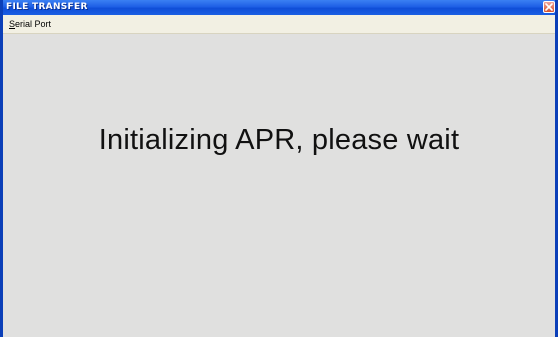  Describe the element at coordinates (33, 23) in the screenshot. I see `menu-item-label: erial Port` at that location.